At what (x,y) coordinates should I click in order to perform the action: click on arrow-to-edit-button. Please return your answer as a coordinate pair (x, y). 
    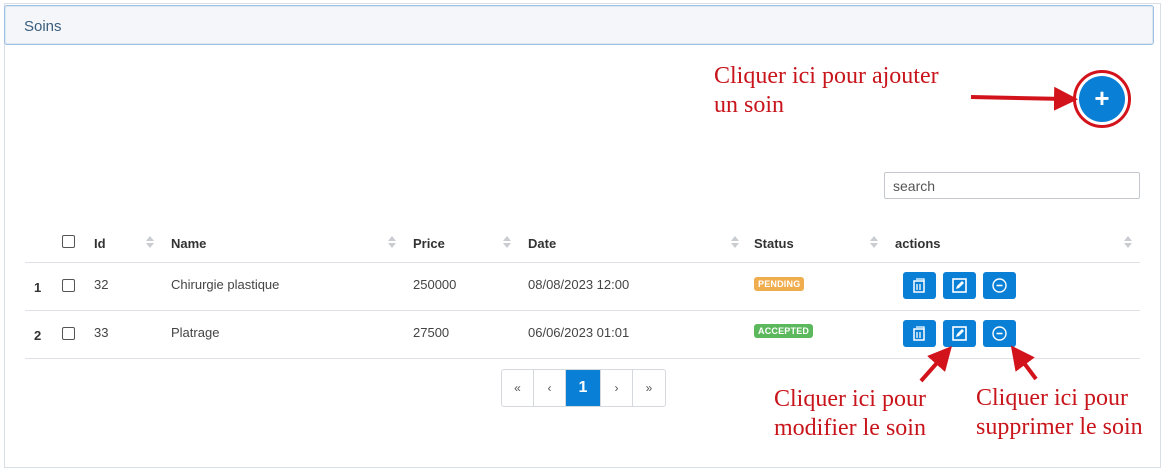
    Looking at the image, I should click on (935, 364).